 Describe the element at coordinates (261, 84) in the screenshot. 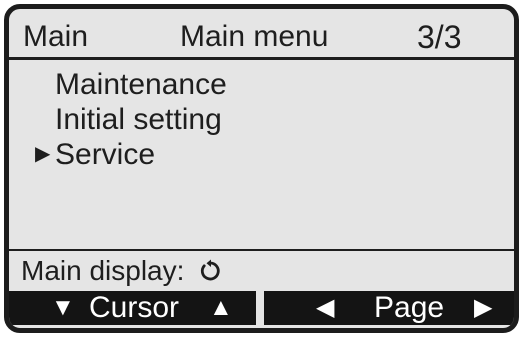

I see `menu-item-maintenance: Maintenance` at that location.